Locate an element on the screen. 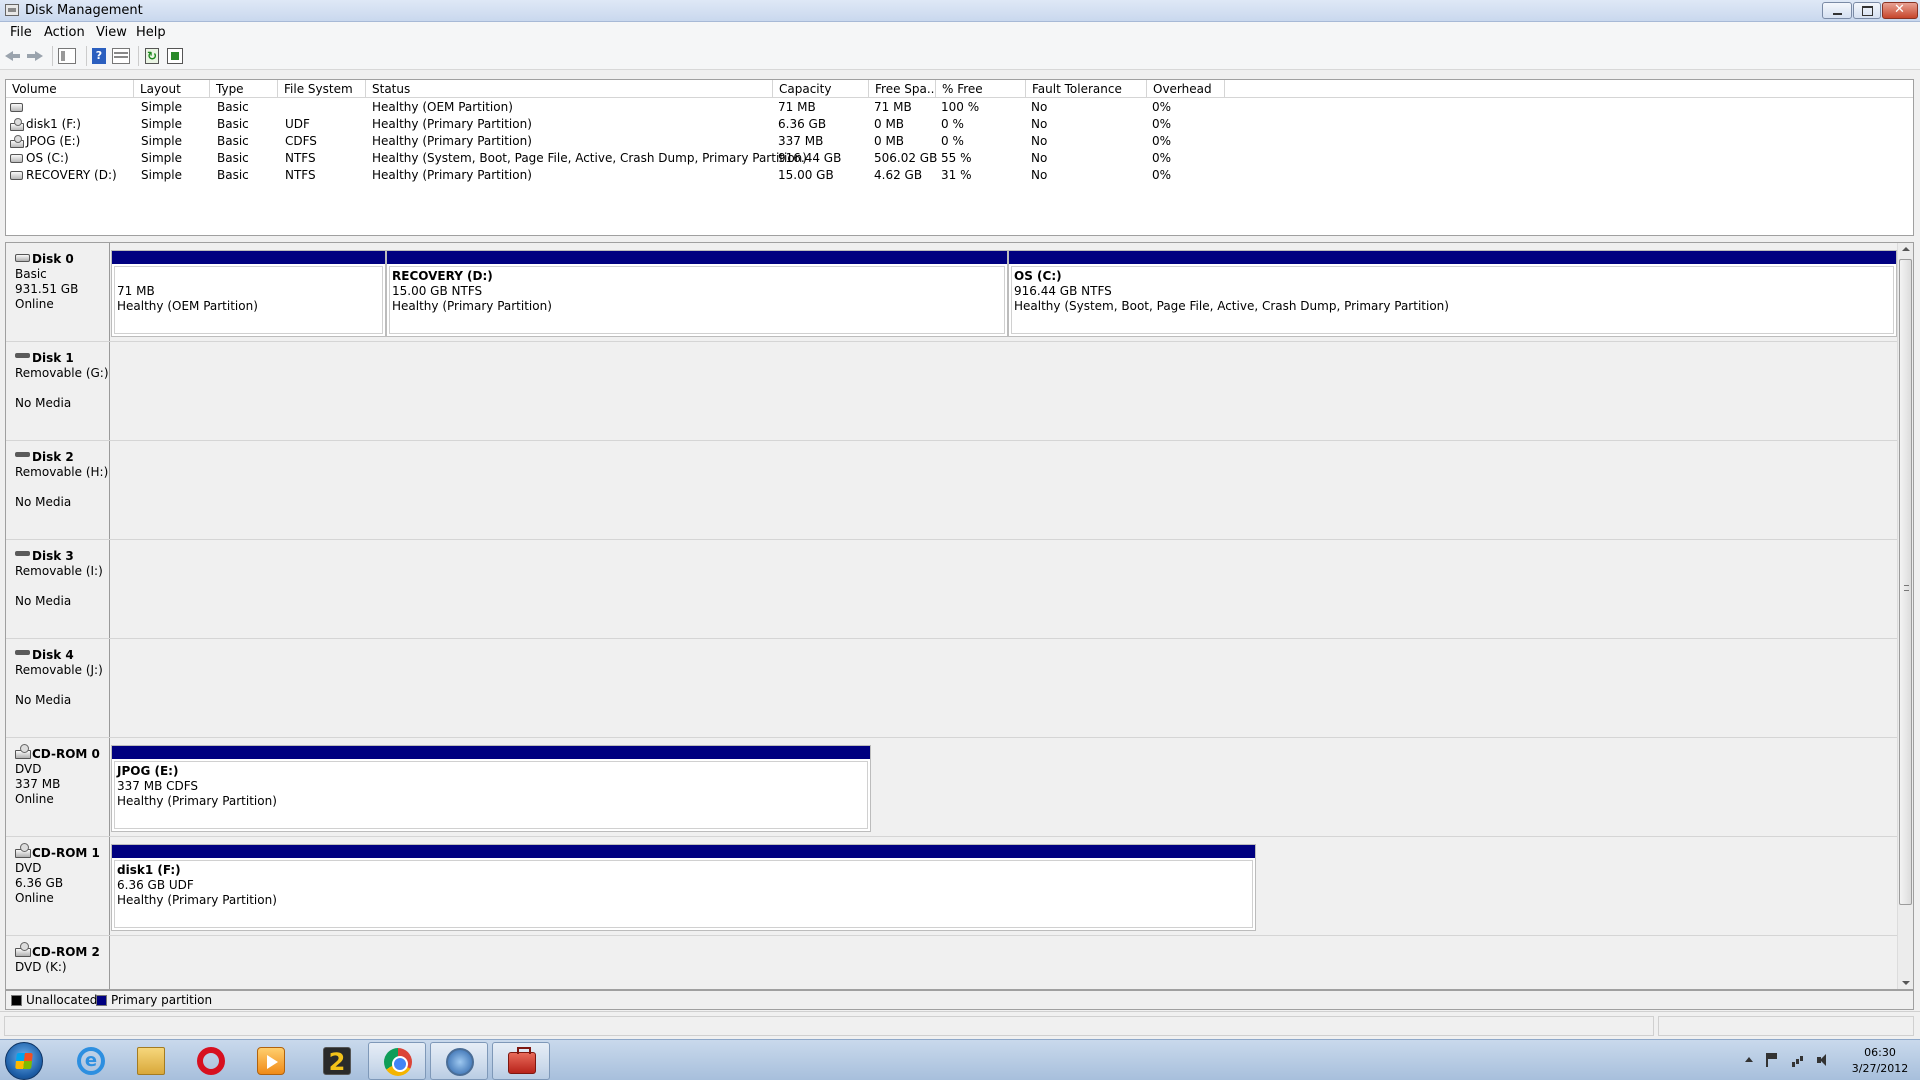 Image resolution: width=1920 pixels, height=1080 pixels. taskbar-chrome is located at coordinates (397, 1061).